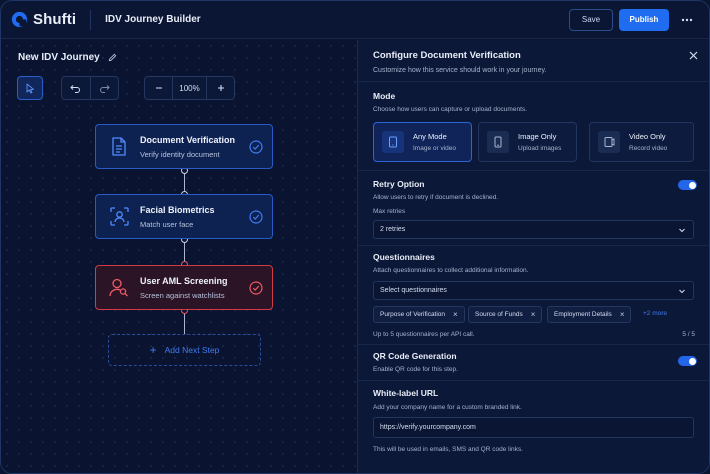  Describe the element at coordinates (648, 142) in the screenshot. I see `mode-option-text: Video Only Record video` at that location.